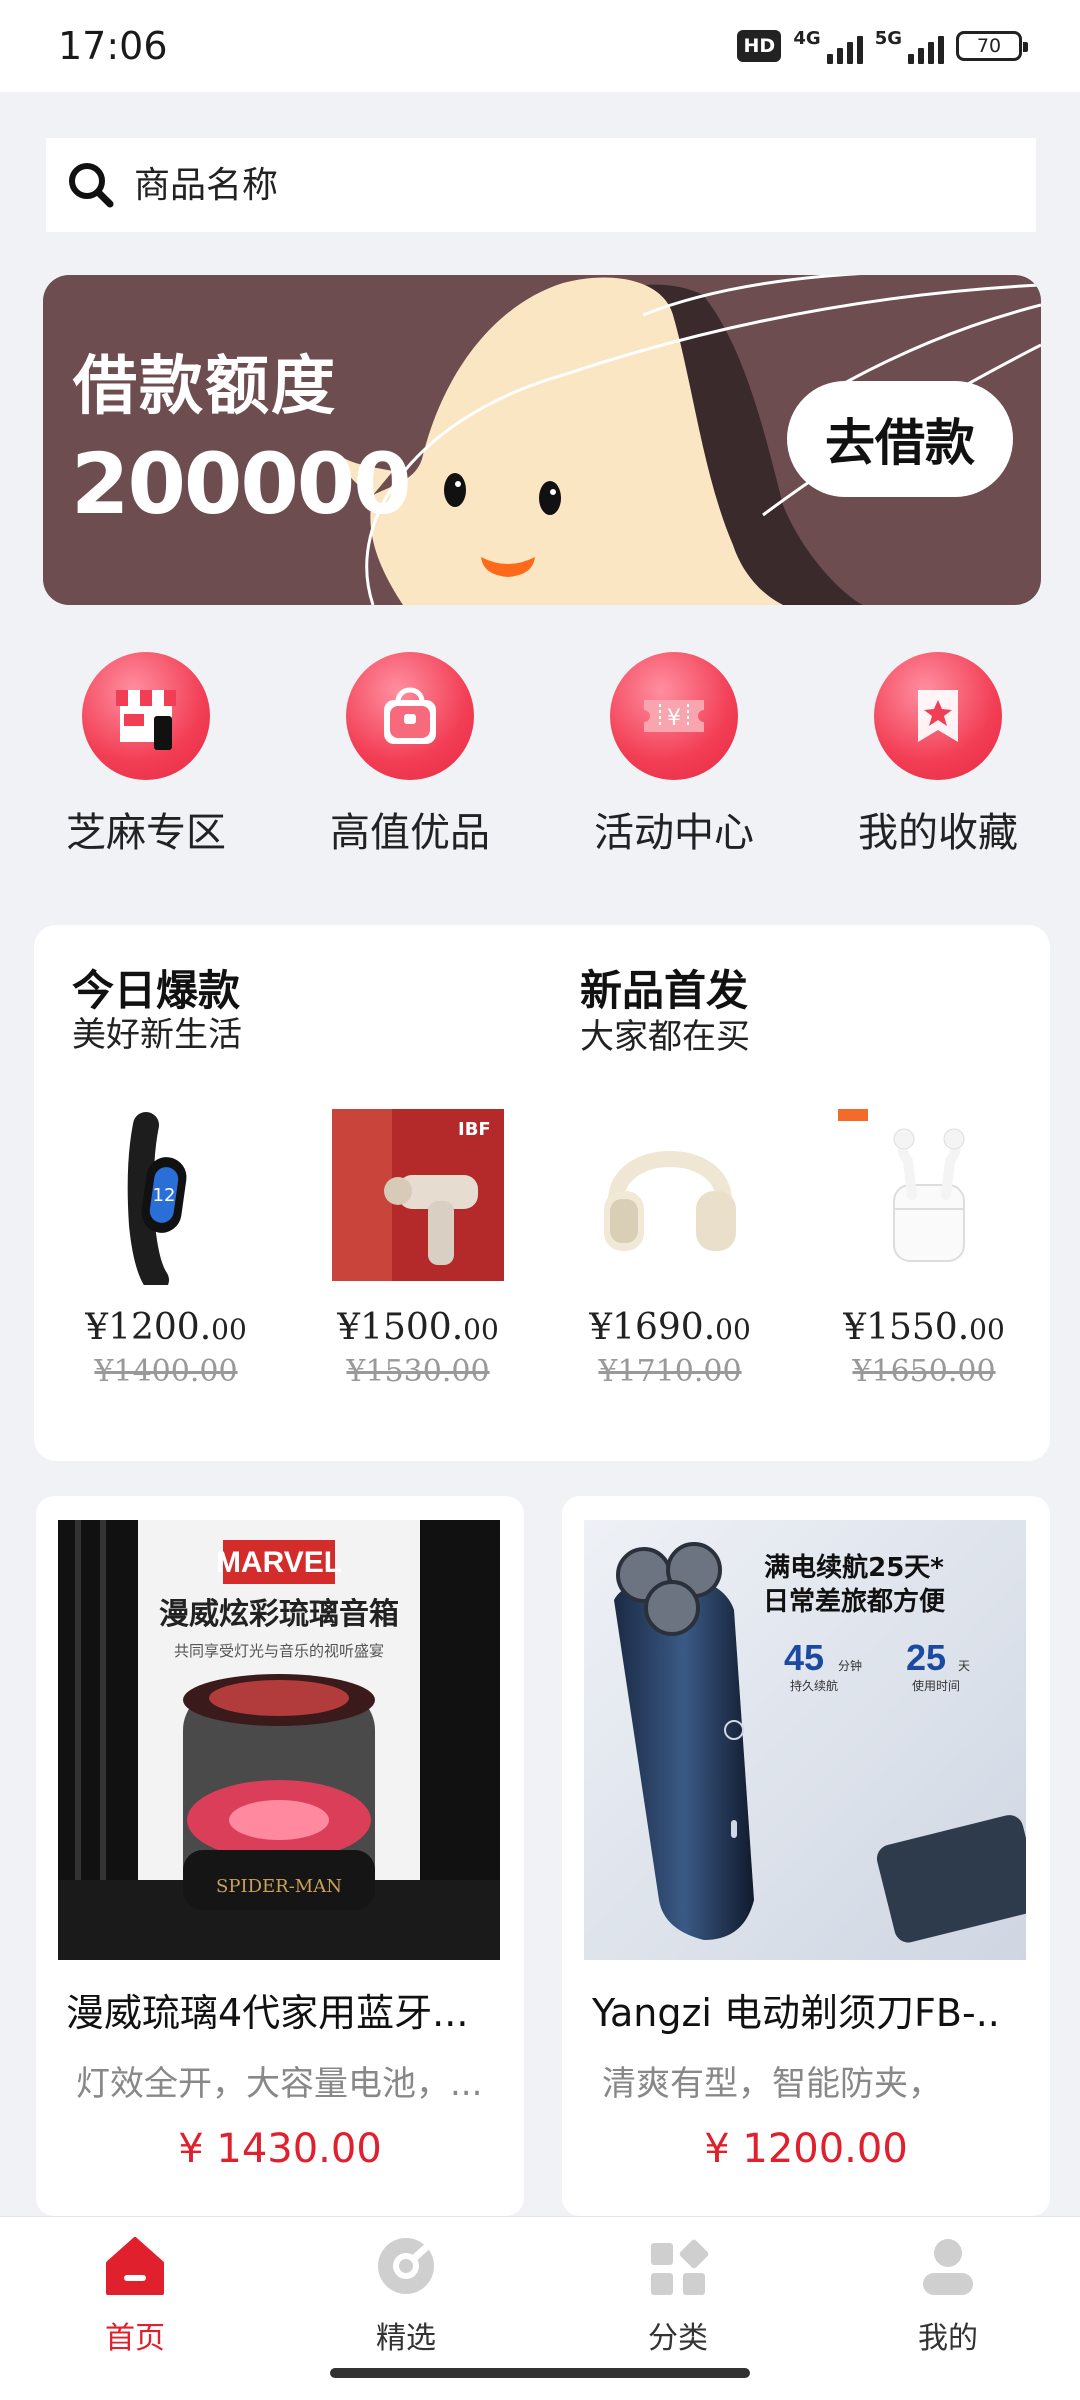 Image resolution: width=1080 pixels, height=2400 pixels. I want to click on svg-text: 满电续航25天*, so click(854, 1567).